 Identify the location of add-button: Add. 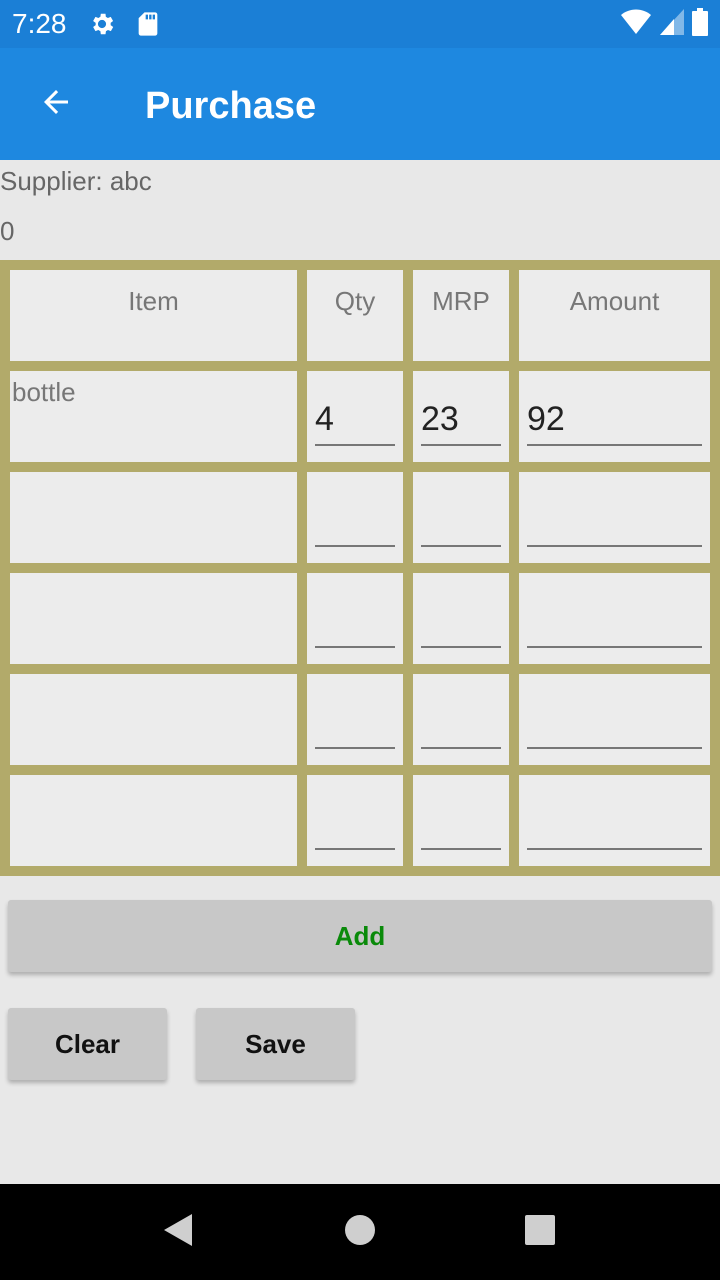
(360, 936).